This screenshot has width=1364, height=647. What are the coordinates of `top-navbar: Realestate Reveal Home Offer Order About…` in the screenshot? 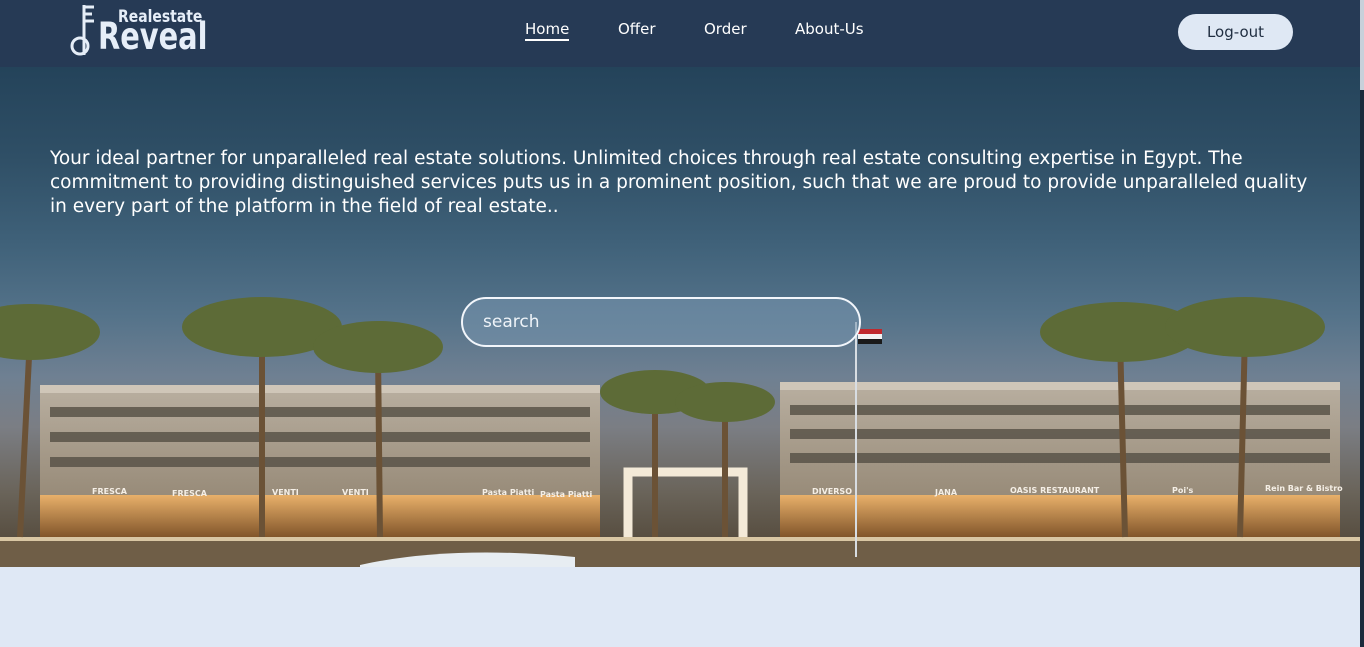 It's located at (682, 33).